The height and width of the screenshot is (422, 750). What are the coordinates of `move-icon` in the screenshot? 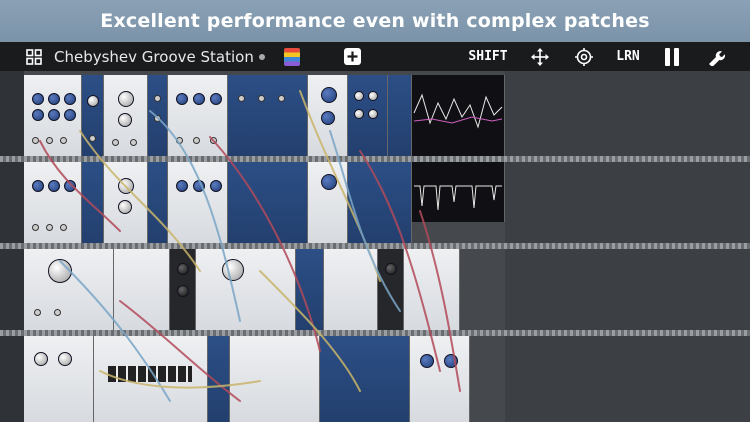 It's located at (540, 56).